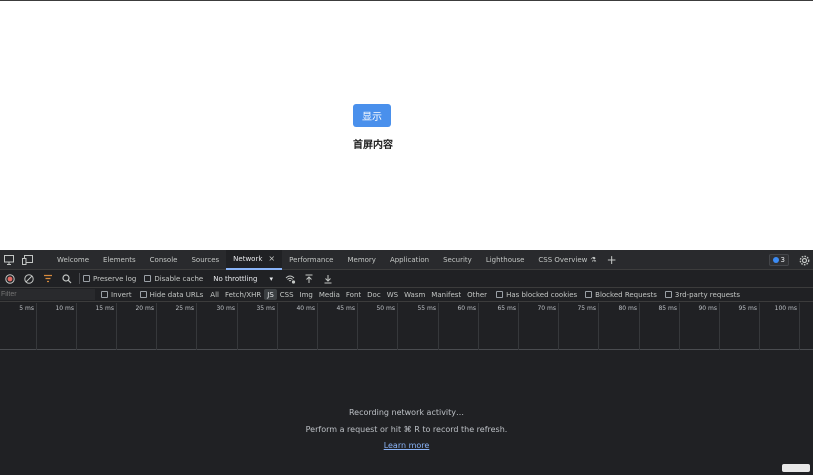 The image size is (813, 475). What do you see at coordinates (26, 308) in the screenshot?
I see `timeline-tick-label: 5 ms` at bounding box center [26, 308].